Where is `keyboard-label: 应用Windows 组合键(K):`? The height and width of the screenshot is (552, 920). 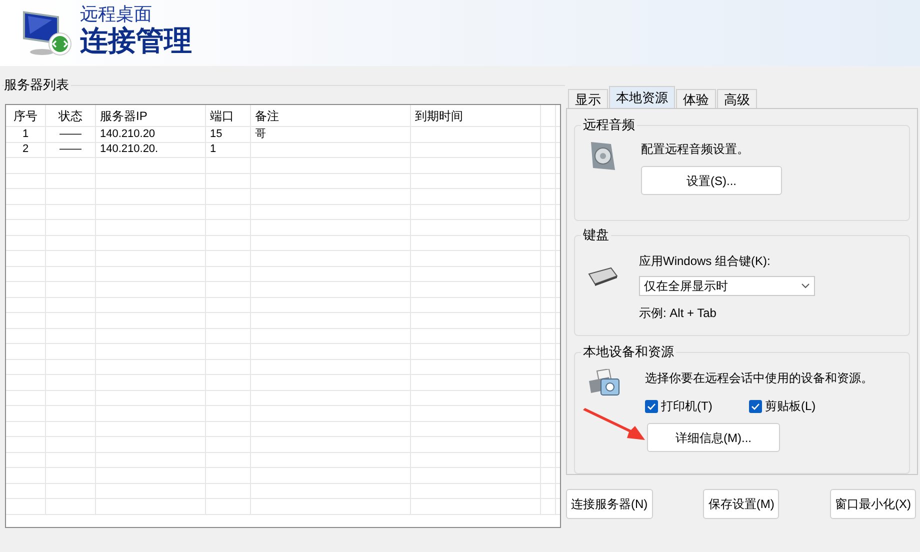
keyboard-label: 应用Windows 组合键(K): is located at coordinates (705, 261).